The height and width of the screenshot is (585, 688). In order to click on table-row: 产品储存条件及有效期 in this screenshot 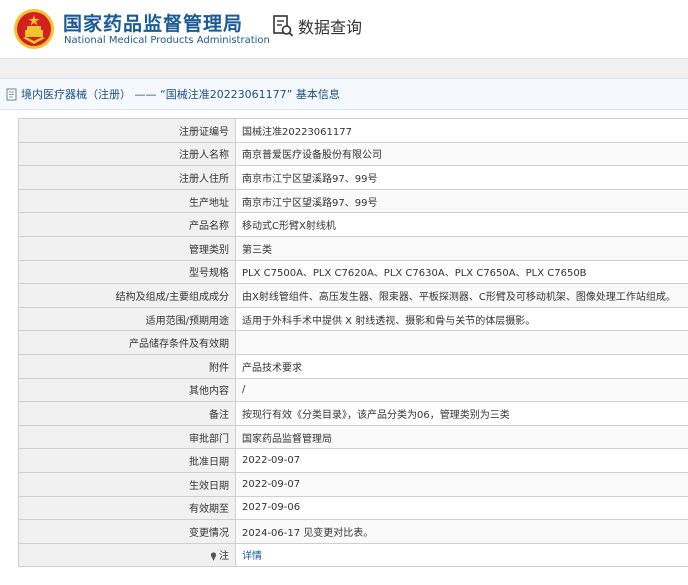, I will do `click(353, 342)`.